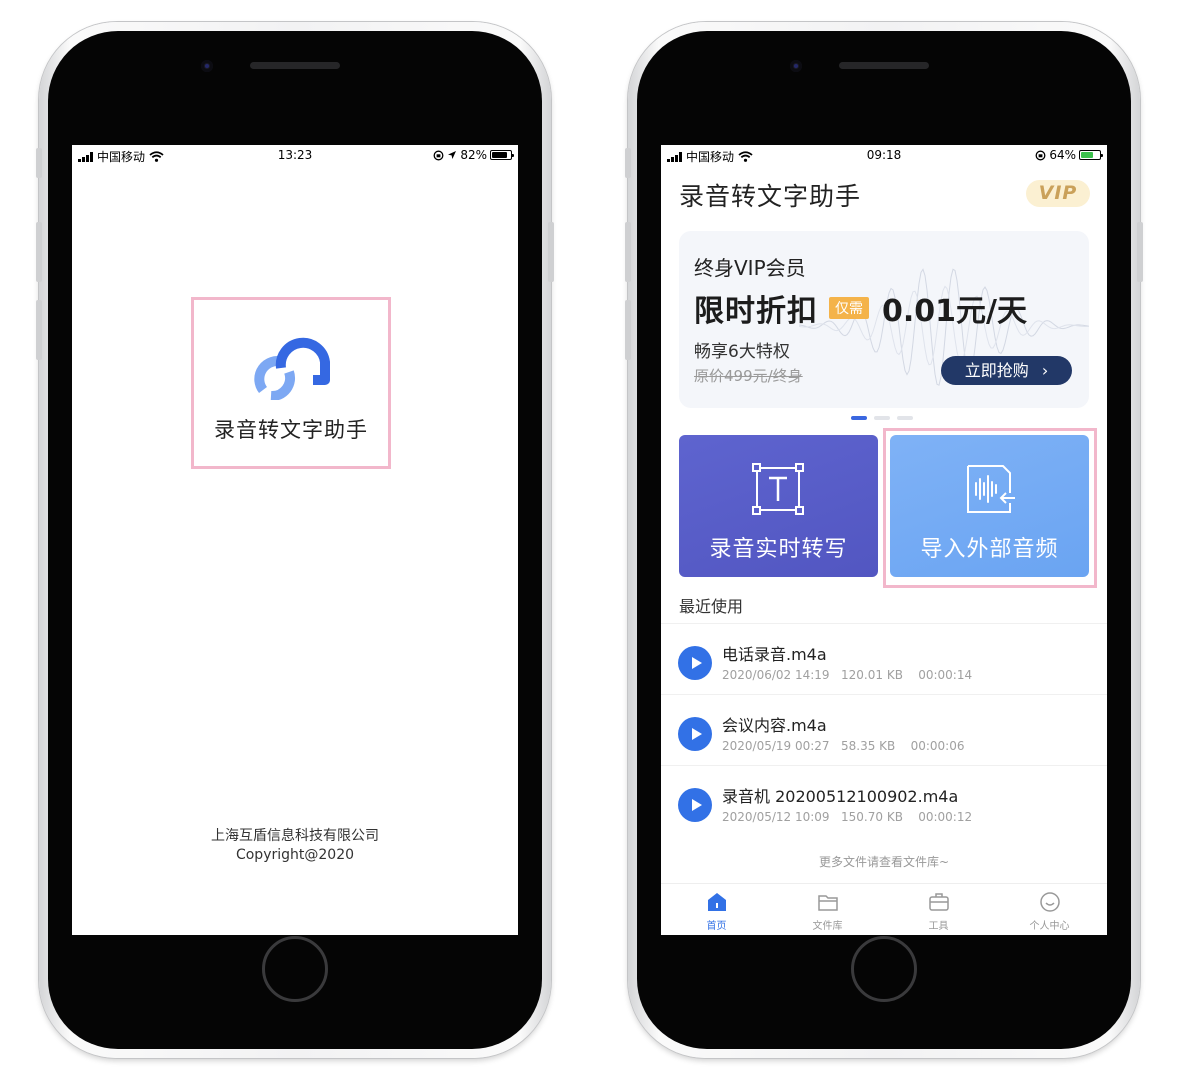 Image resolution: width=1179 pixels, height=1079 pixels. I want to click on folder-icon, so click(827, 903).